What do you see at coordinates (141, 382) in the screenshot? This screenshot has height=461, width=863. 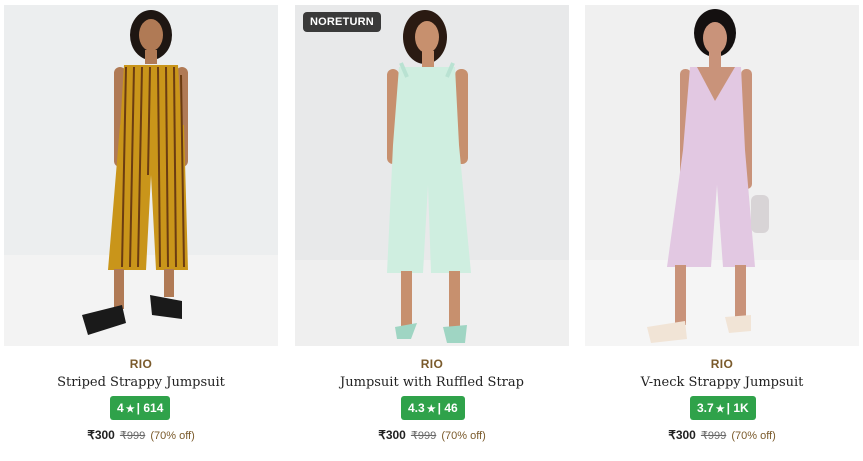 I see `product-name: Striped Strappy Jumpsuit` at bounding box center [141, 382].